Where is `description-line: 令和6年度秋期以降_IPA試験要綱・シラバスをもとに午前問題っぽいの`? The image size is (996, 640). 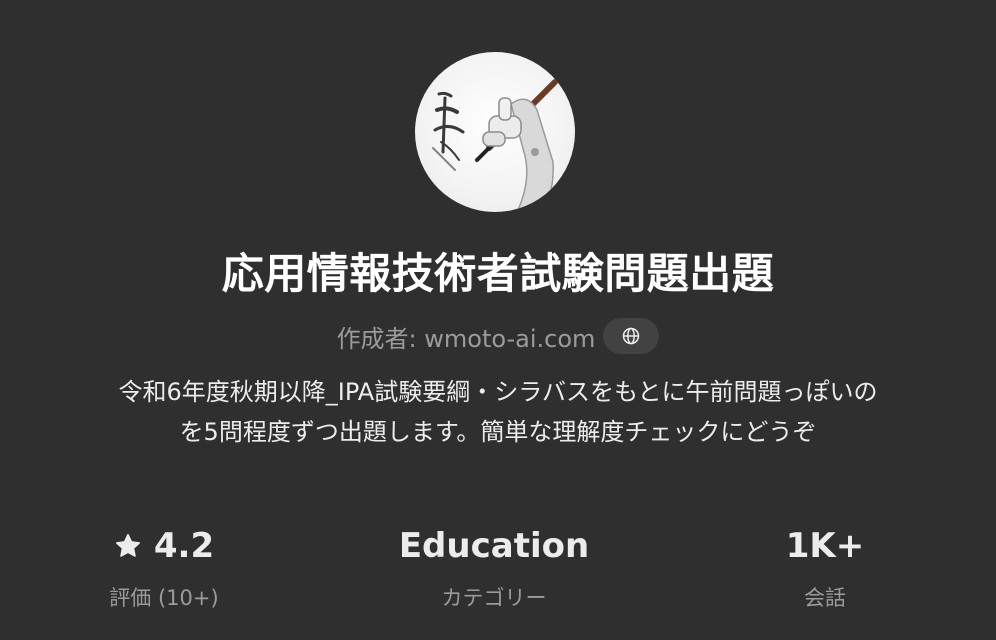 description-line: 令和6年度秋期以降_IPA試験要綱・シラバスをもとに午前問題っぽいの is located at coordinates (498, 392).